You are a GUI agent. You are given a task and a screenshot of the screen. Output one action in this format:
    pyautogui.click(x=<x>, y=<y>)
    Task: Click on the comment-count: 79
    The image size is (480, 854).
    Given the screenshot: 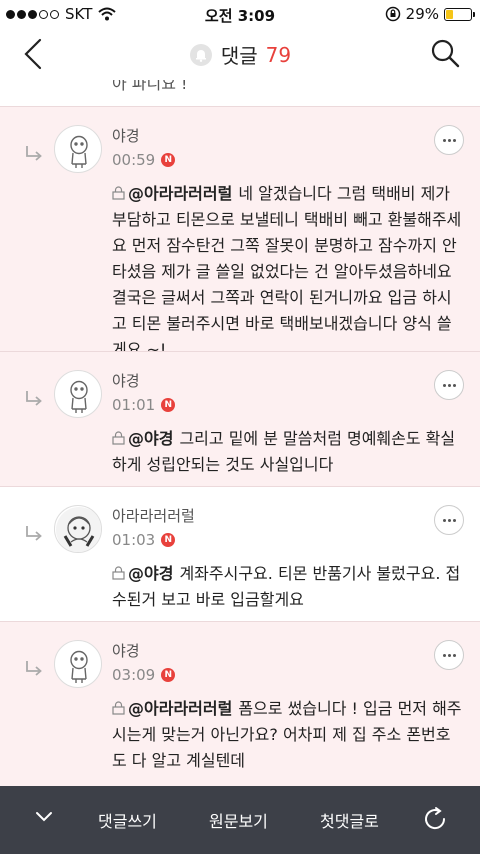 What is the action you would take?
    pyautogui.click(x=278, y=54)
    